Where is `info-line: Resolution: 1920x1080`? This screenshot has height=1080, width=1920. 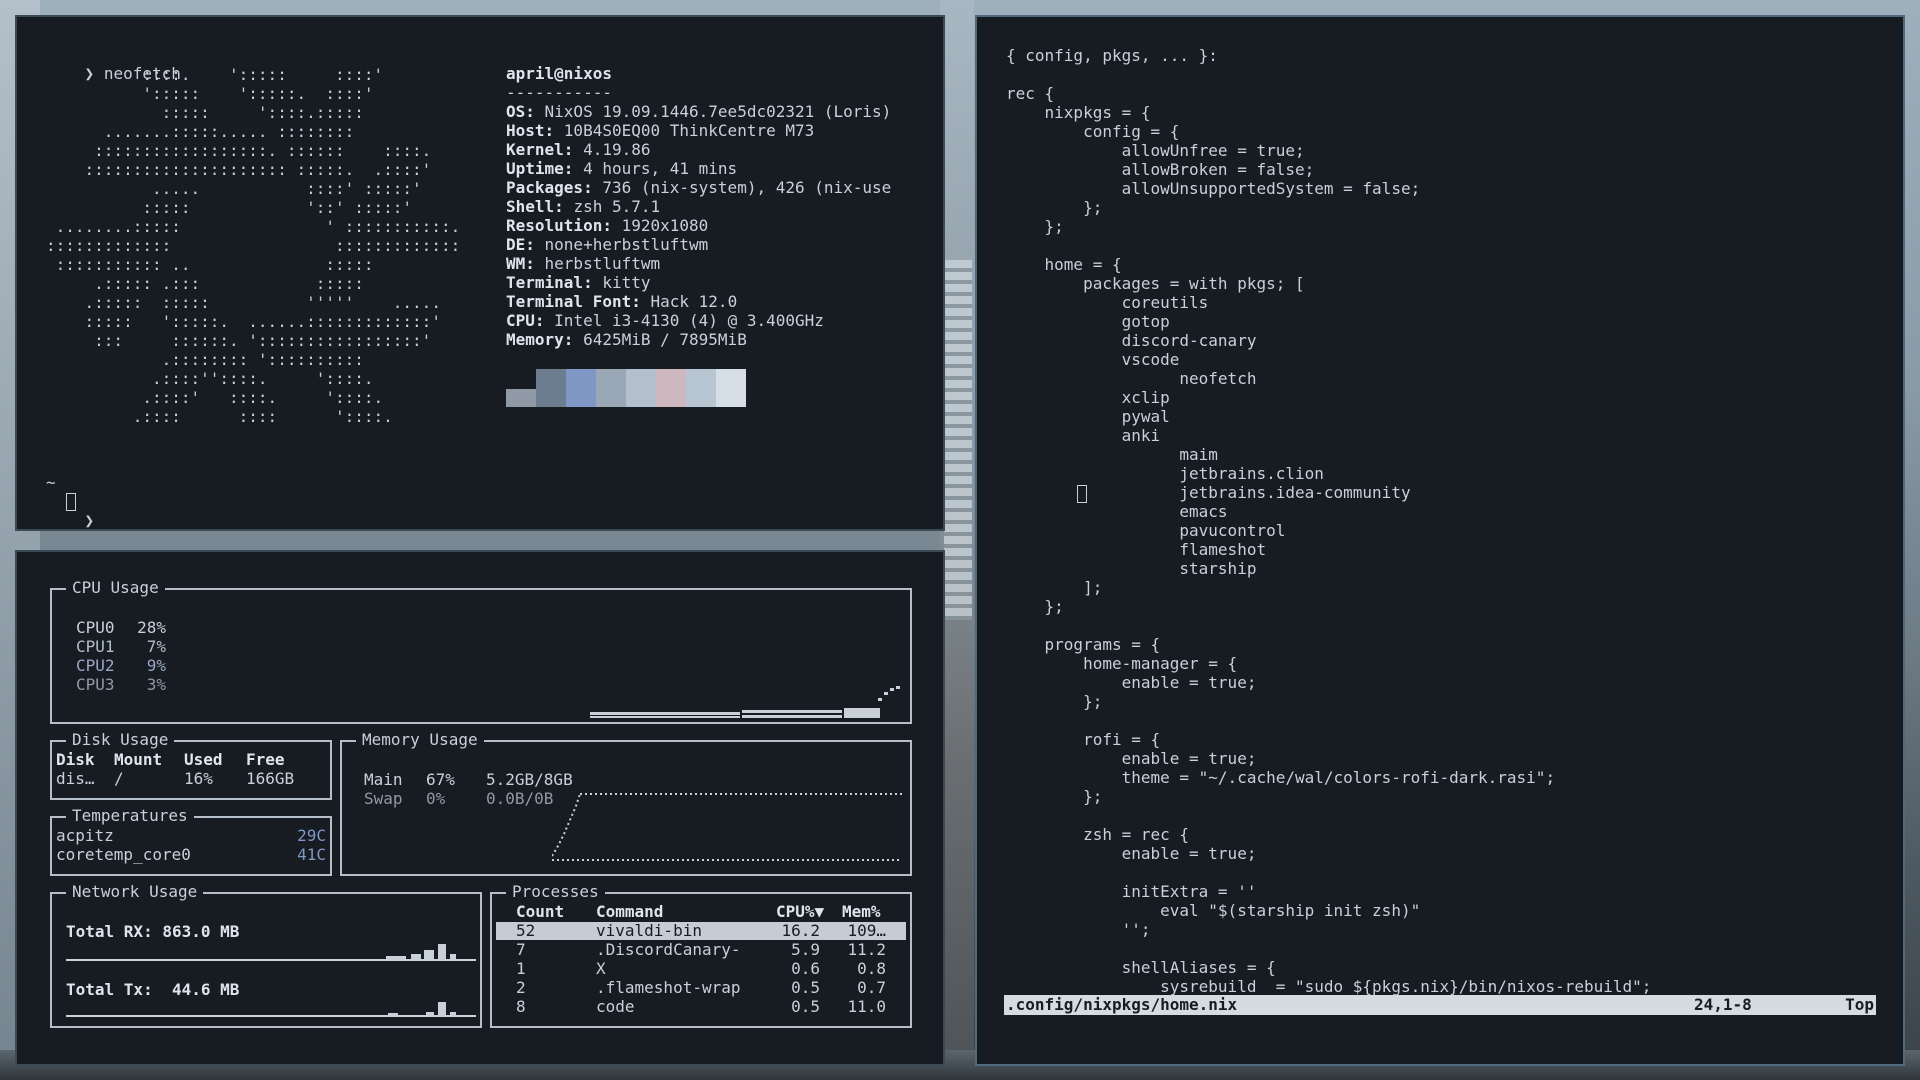
info-line: Resolution: 1920x1080 is located at coordinates (607, 225).